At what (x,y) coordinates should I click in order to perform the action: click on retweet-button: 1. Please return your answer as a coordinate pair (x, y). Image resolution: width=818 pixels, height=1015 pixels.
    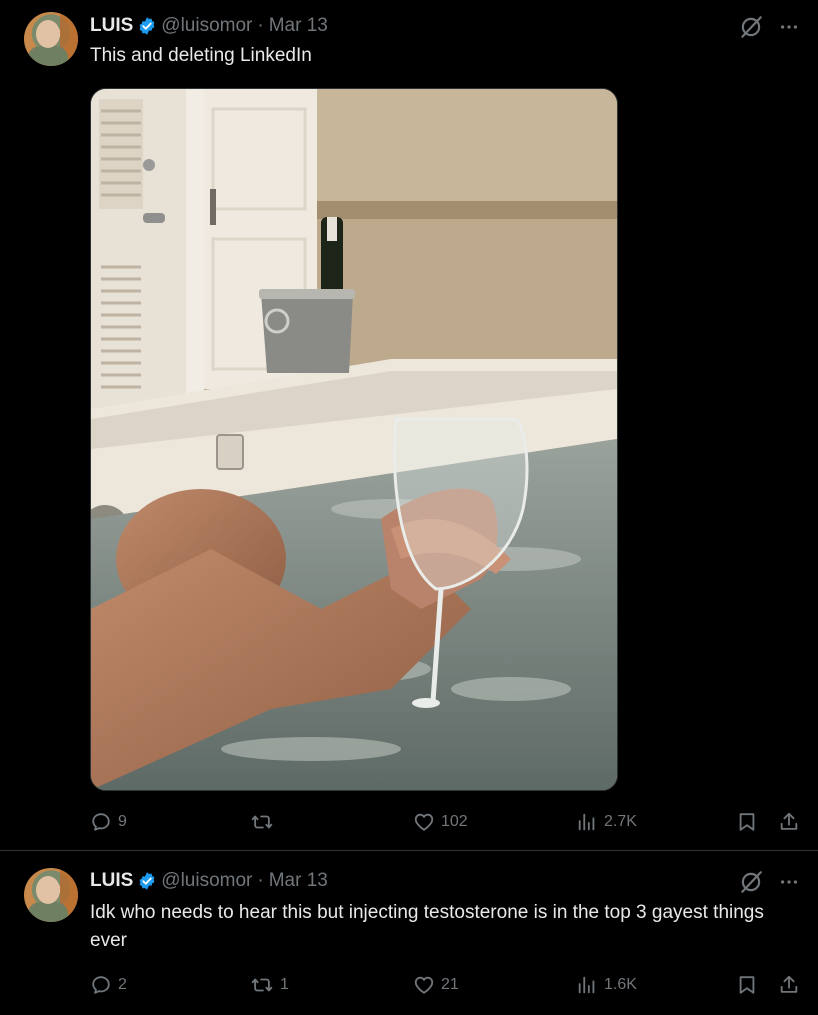
    Looking at the image, I should click on (269, 985).